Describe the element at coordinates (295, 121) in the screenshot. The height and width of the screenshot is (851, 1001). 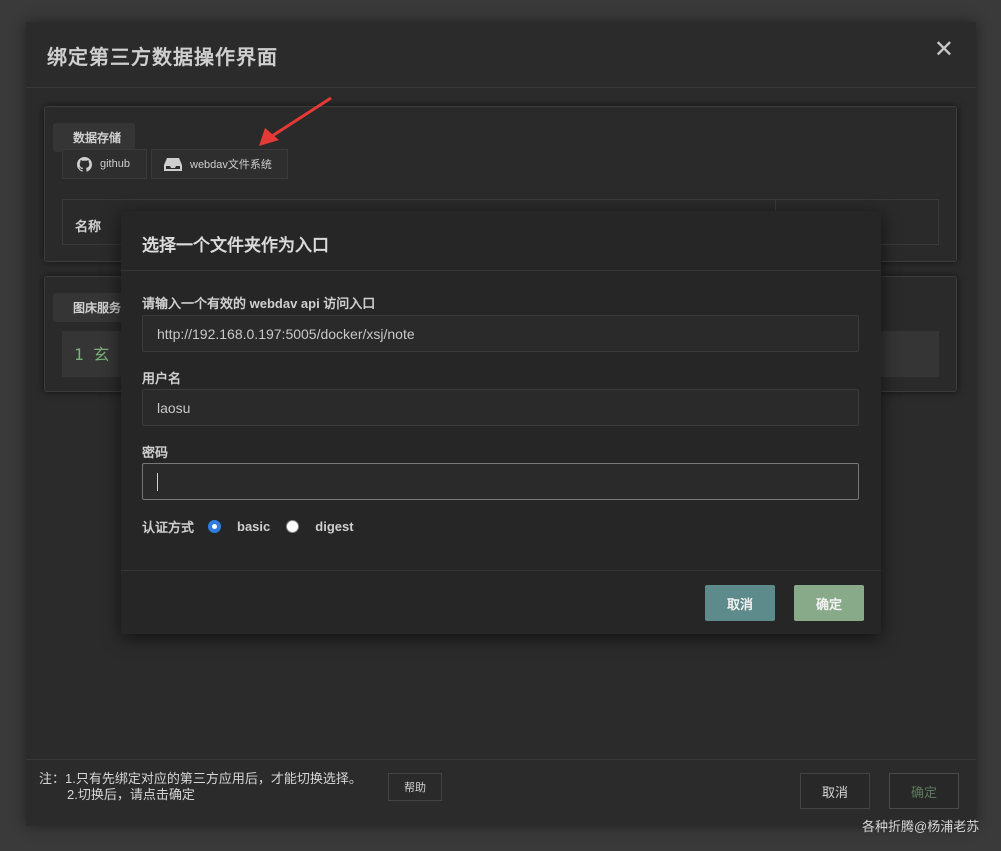
I see `annotation-arrow` at that location.